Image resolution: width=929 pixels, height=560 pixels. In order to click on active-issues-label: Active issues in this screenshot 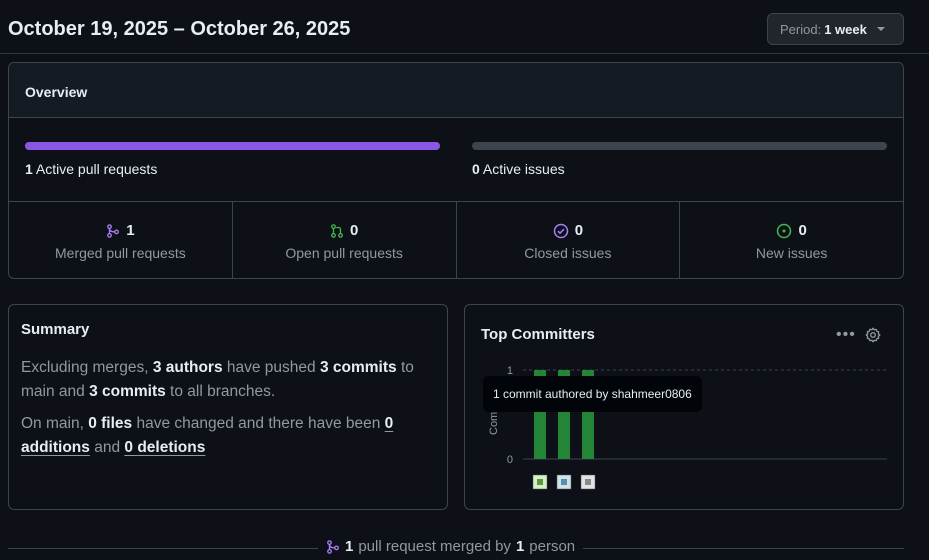, I will do `click(523, 169)`.